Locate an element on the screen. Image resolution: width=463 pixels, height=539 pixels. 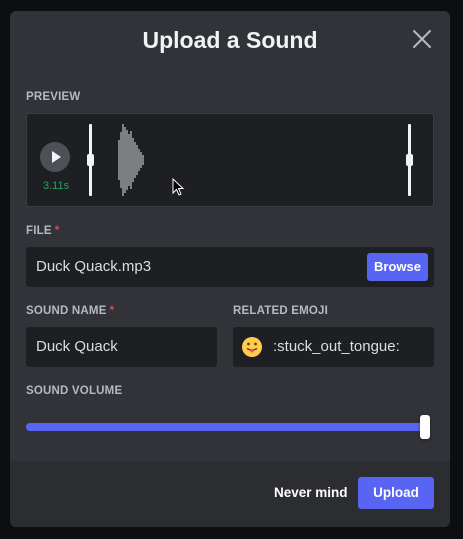
sound-name-label: SOUND NAME * is located at coordinates (70, 311).